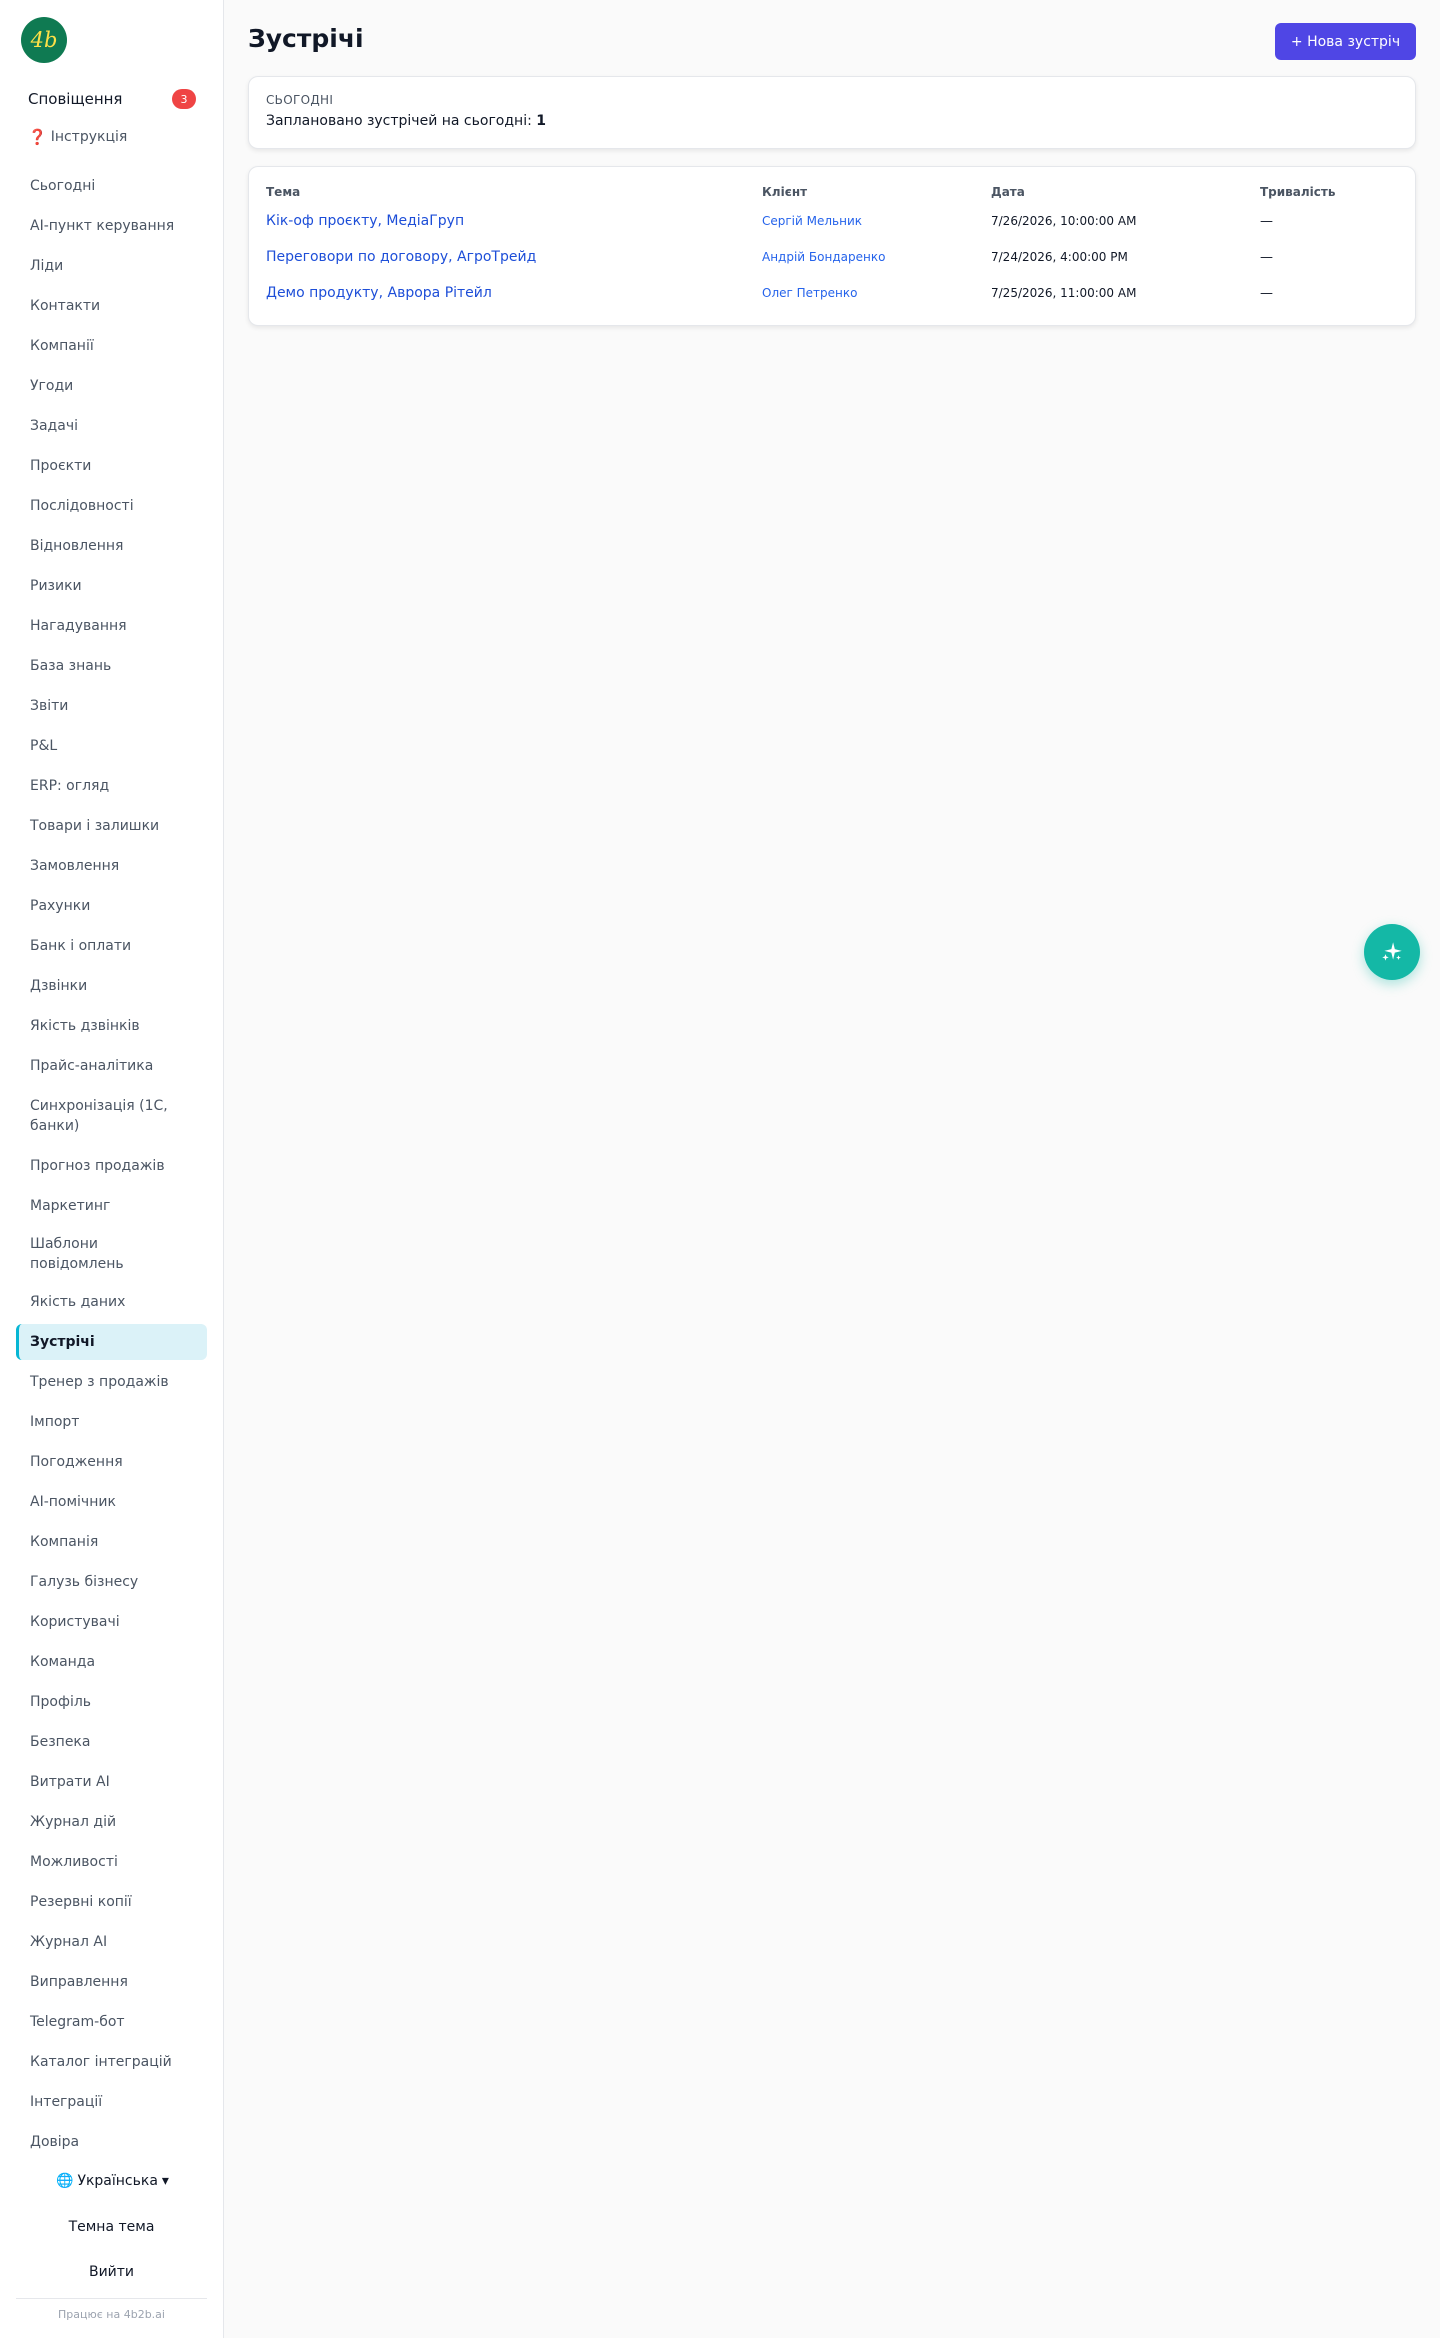 The width and height of the screenshot is (1440, 2338). What do you see at coordinates (1064, 221) in the screenshot?
I see `meeting-date: 7/26/2026, 10:00:00 AM` at bounding box center [1064, 221].